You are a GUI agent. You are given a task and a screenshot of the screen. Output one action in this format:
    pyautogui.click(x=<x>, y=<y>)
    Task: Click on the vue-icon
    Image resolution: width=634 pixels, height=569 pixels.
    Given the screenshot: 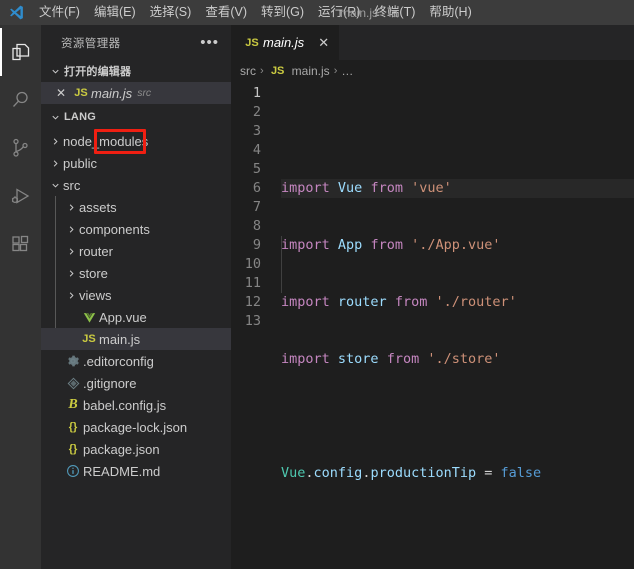 What is the action you would take?
    pyautogui.click(x=89, y=317)
    